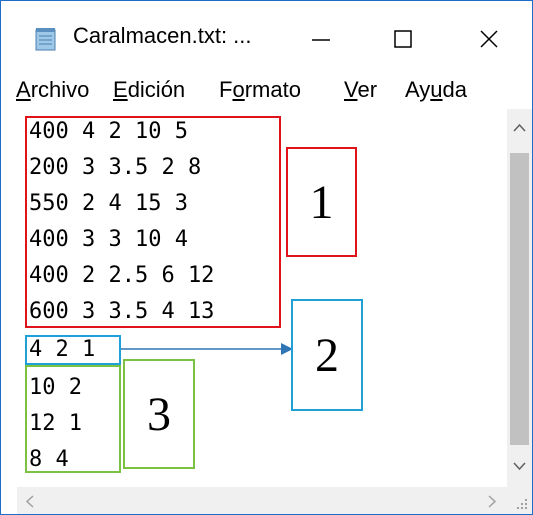  Describe the element at coordinates (272, 89) in the screenshot. I see `menu-formato-rest: rmato` at that location.